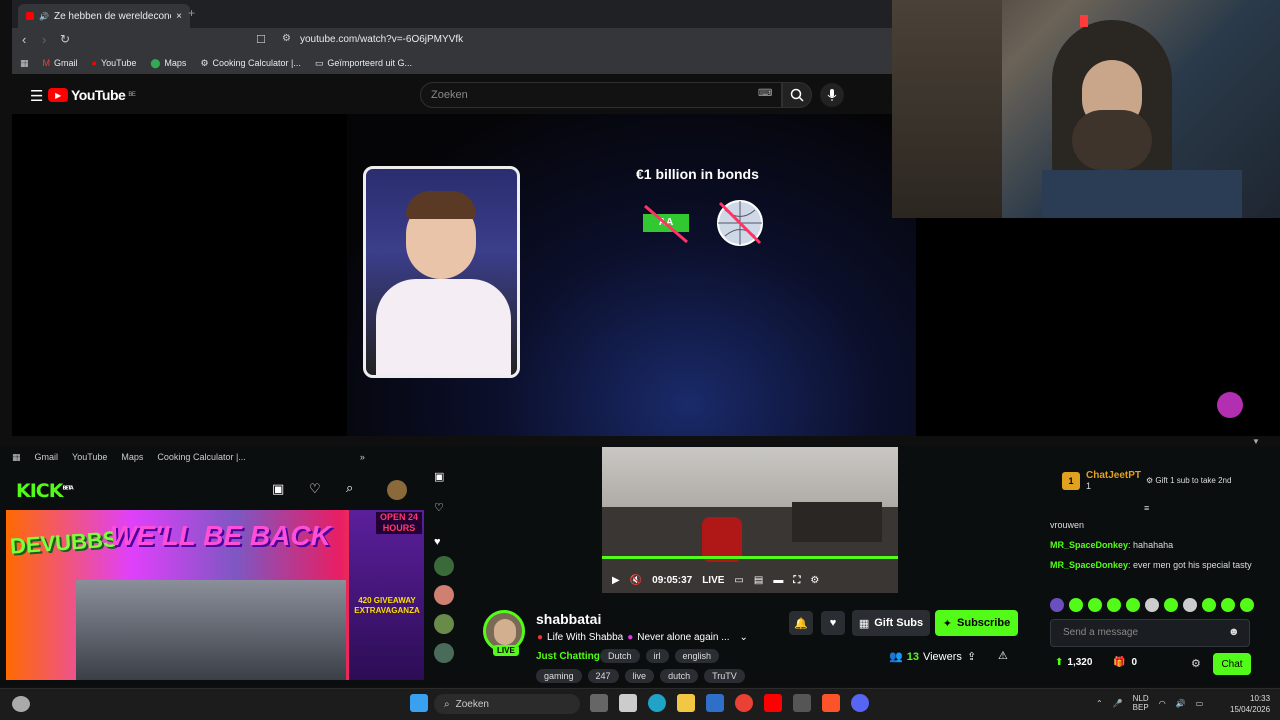 This screenshot has height=720, width=1280. I want to click on favorites-icon: ♡, so click(445, 507).